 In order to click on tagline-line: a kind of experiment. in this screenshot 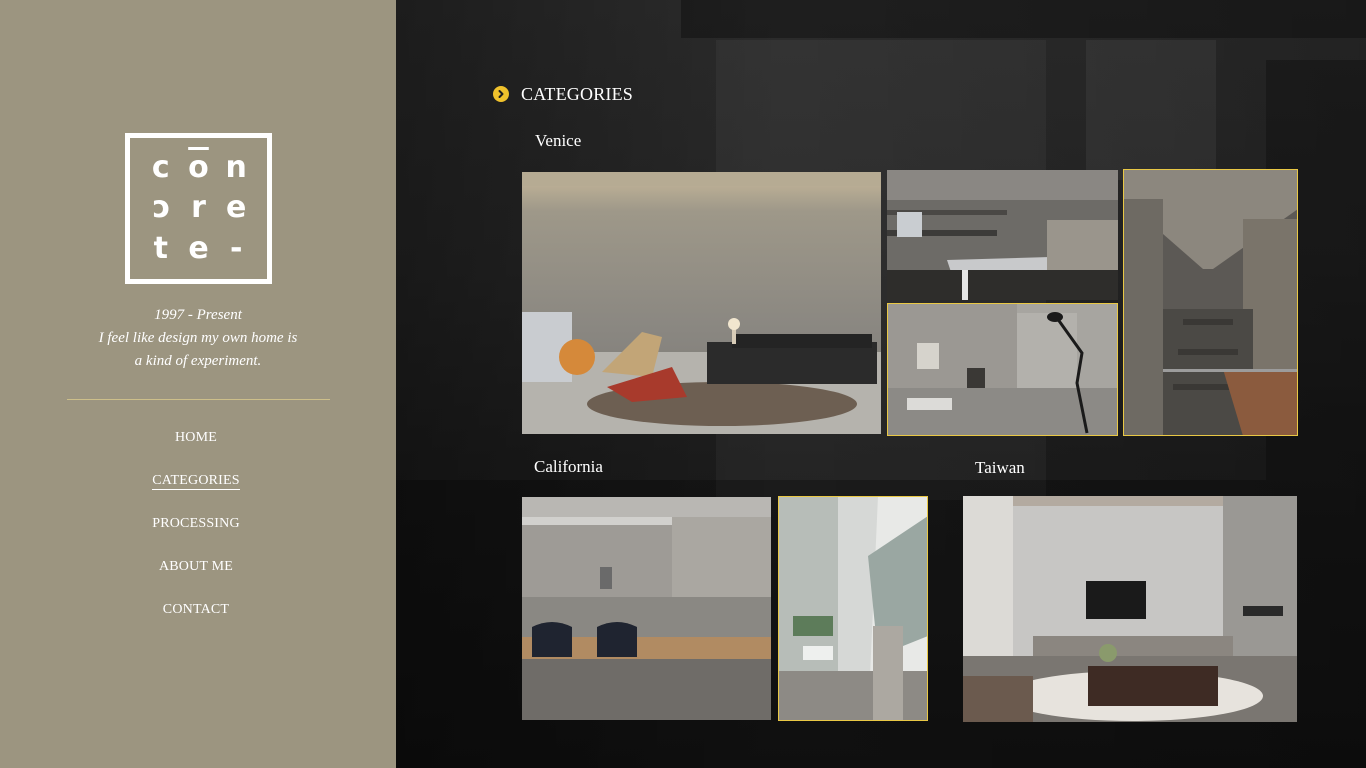, I will do `click(198, 361)`.